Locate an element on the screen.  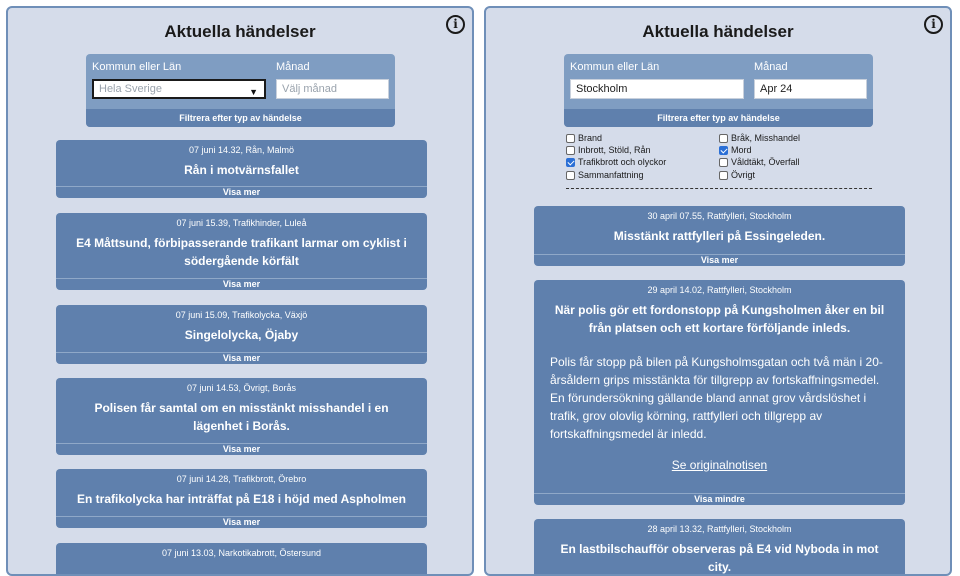
checkbox-label: Trafikbrott och olyckor is located at coordinates (622, 162).